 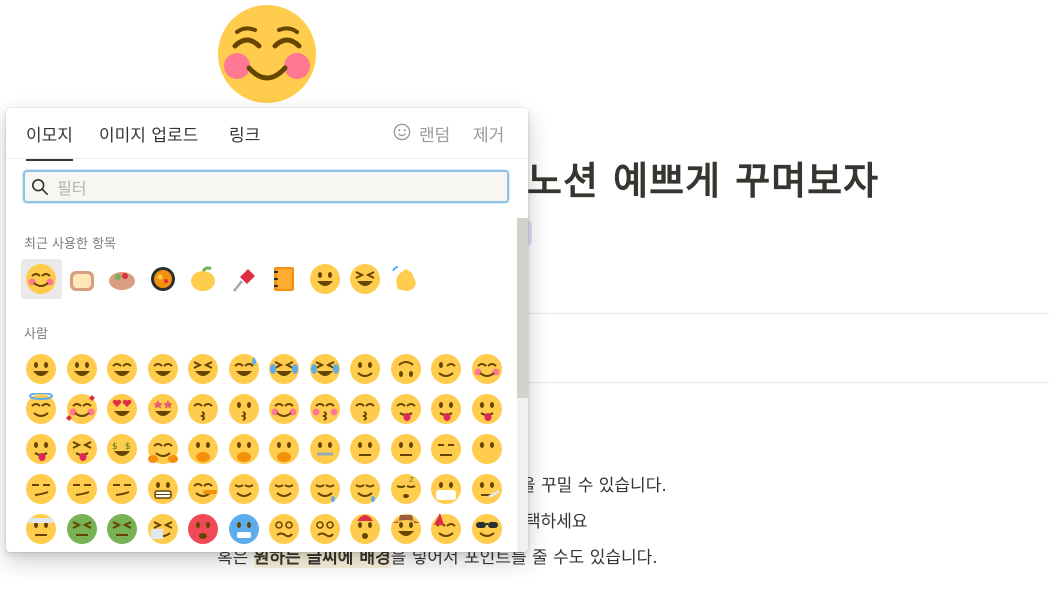 What do you see at coordinates (522, 308) in the screenshot?
I see `scrollbar-thumb` at bounding box center [522, 308].